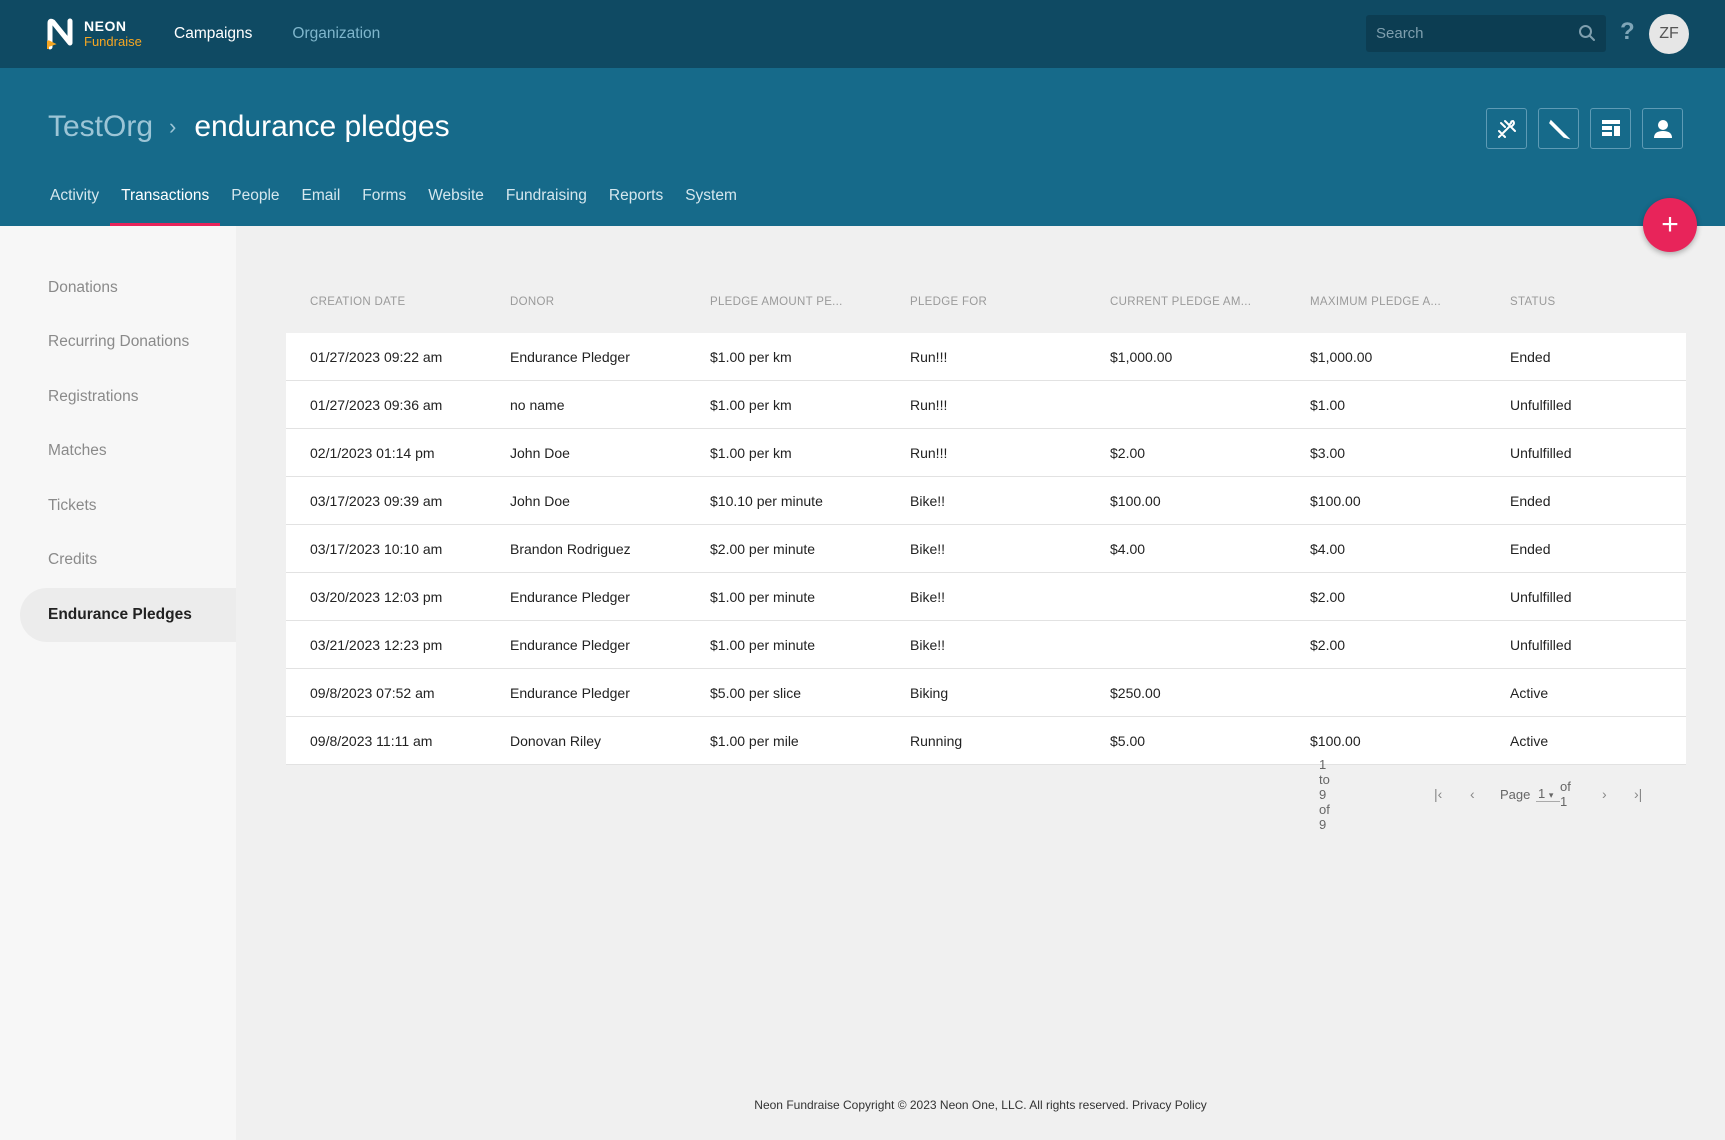 This screenshot has height=1140, width=1725. I want to click on user-icon, so click(1662, 128).